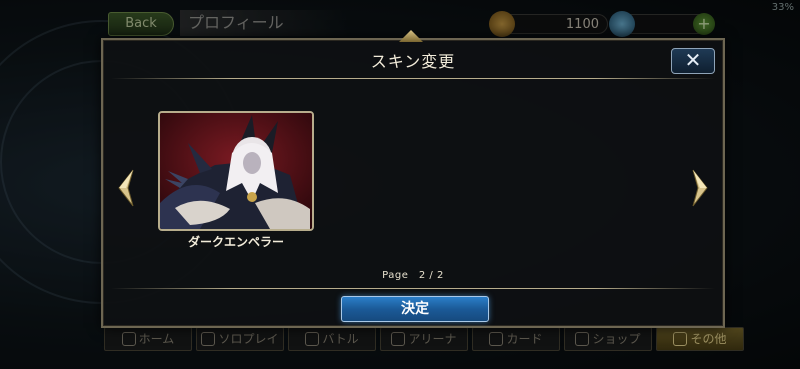 The height and width of the screenshot is (369, 800). I want to click on next-page-button, so click(700, 188).